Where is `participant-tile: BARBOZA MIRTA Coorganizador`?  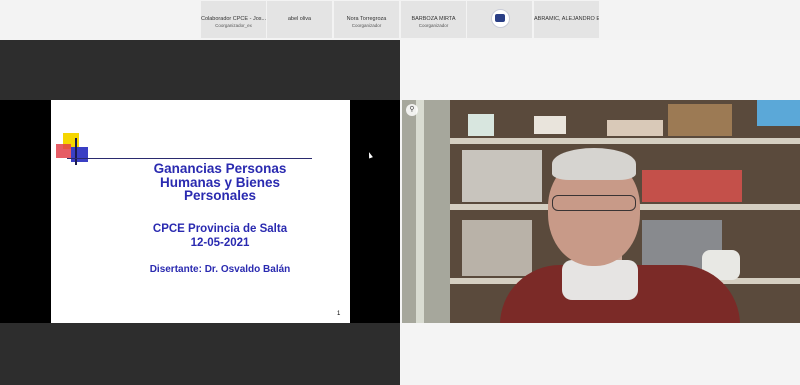
participant-tile: BARBOZA MIRTA Coorganizador is located at coordinates (433, 19).